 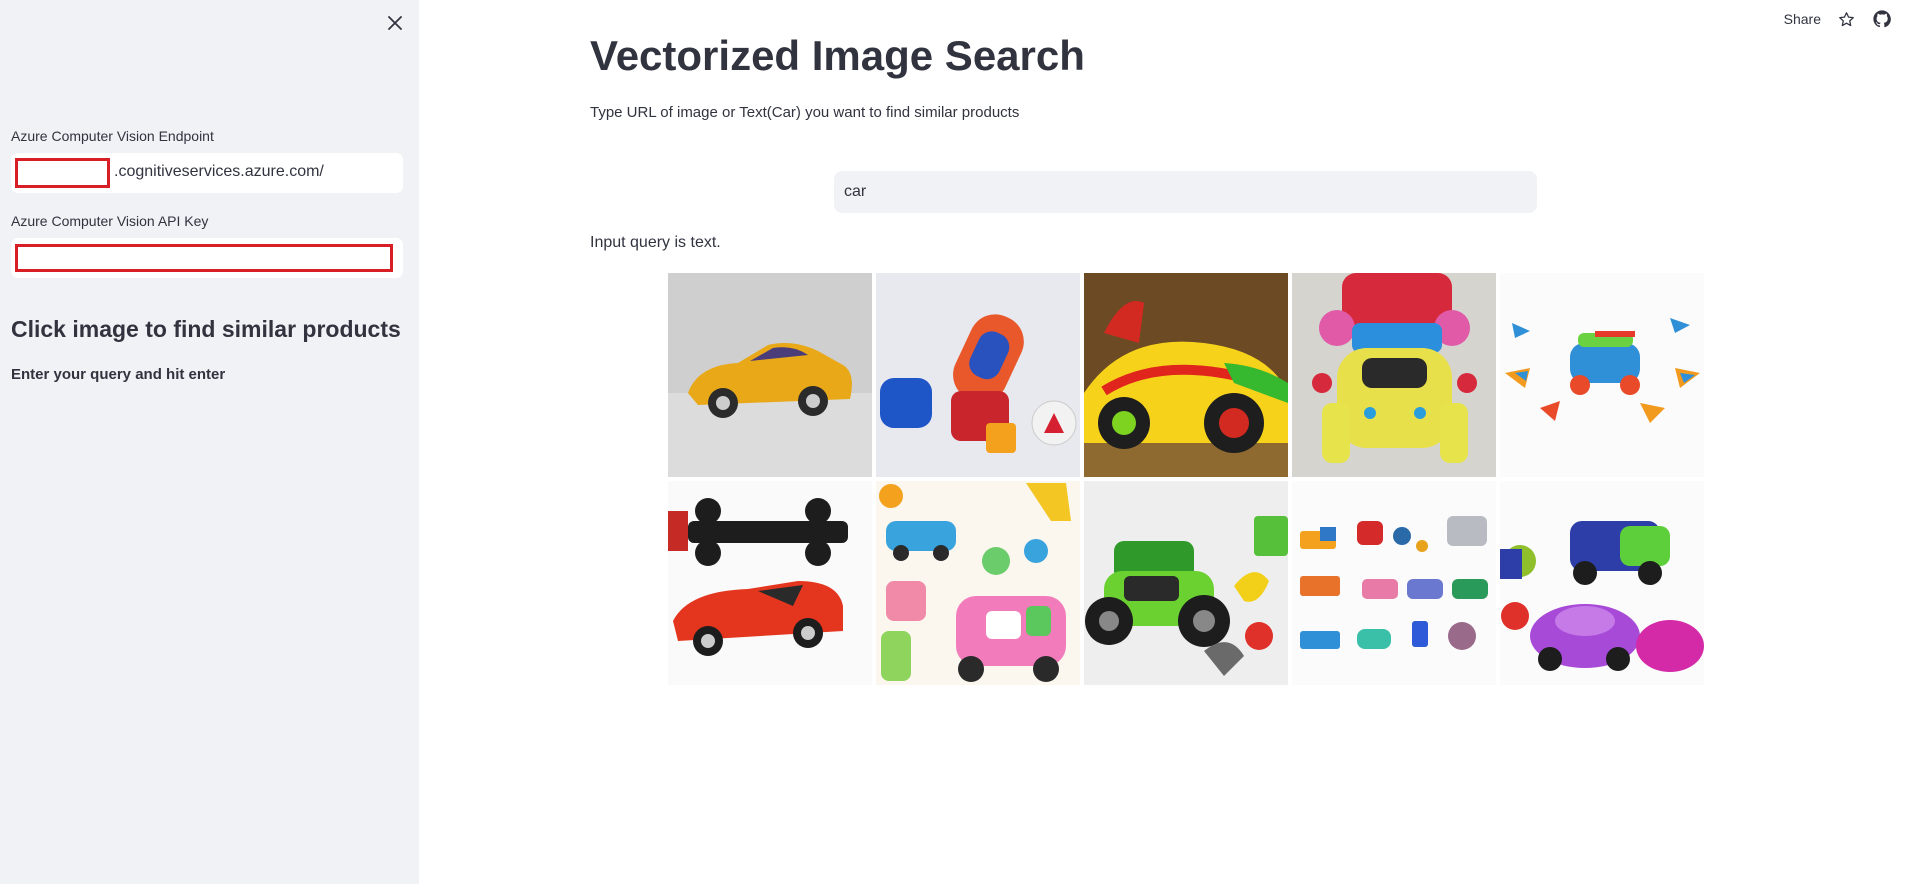 What do you see at coordinates (110, 221) in the screenshot?
I see `api-key-label: Azure Computer Vision API Key` at bounding box center [110, 221].